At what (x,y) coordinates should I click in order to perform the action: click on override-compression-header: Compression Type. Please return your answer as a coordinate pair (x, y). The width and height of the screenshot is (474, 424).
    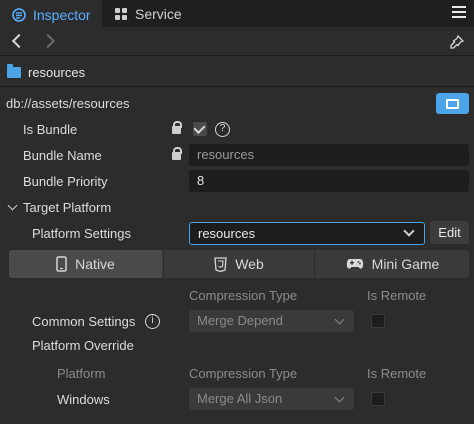
    Looking at the image, I should click on (243, 373).